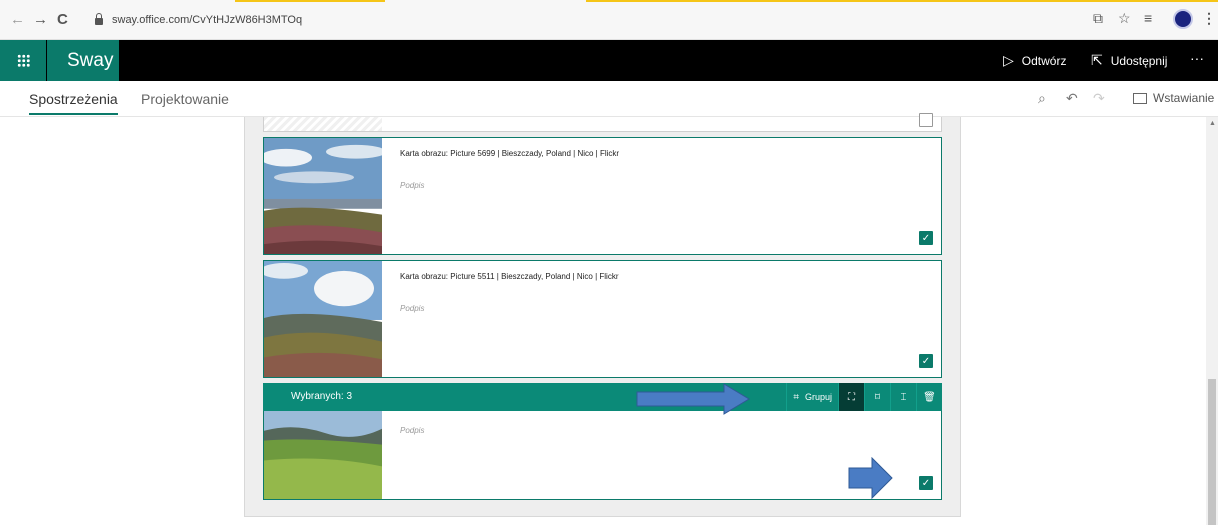 The height and width of the screenshot is (525, 1218). I want to click on play-label: Odtwórz, so click(1044, 60).